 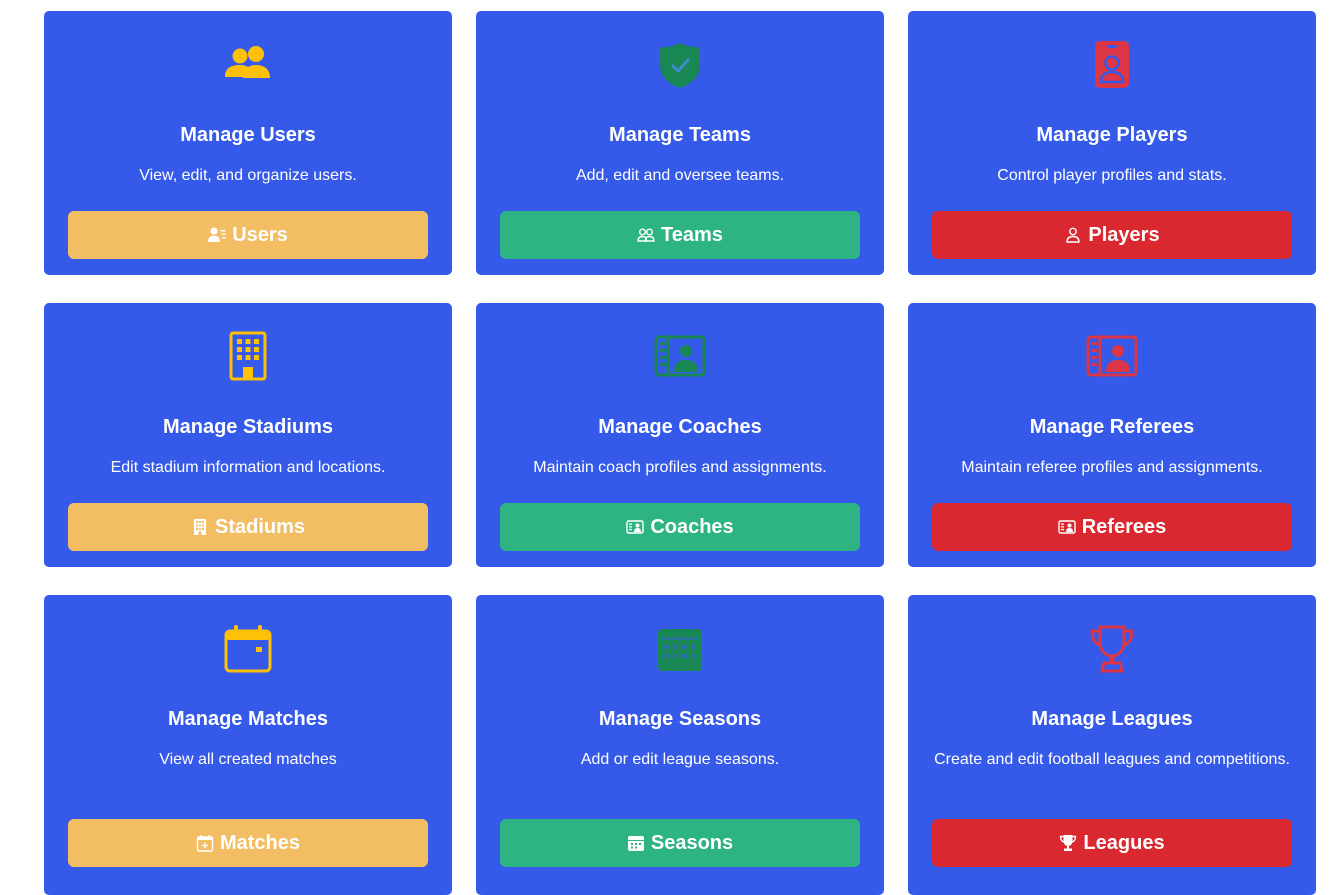 I want to click on card-title: Manage Matches, so click(x=248, y=719).